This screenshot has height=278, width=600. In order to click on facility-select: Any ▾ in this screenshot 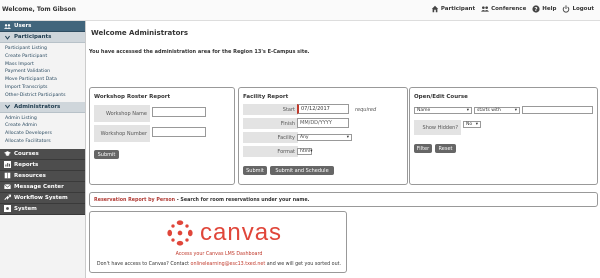, I will do `click(324, 137)`.